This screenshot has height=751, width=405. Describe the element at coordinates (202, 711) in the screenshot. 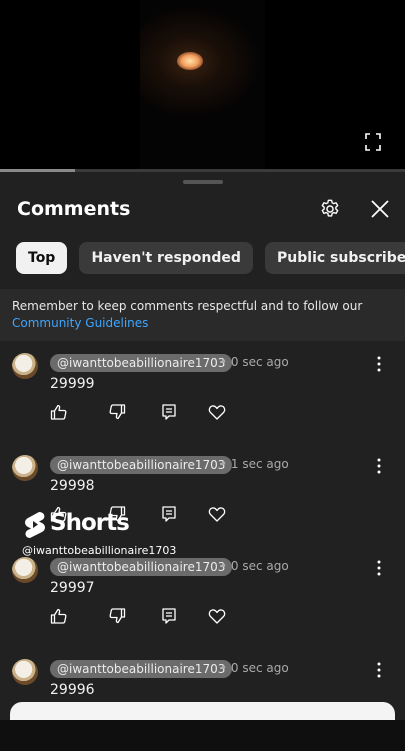

I see `reply-input-bar` at that location.